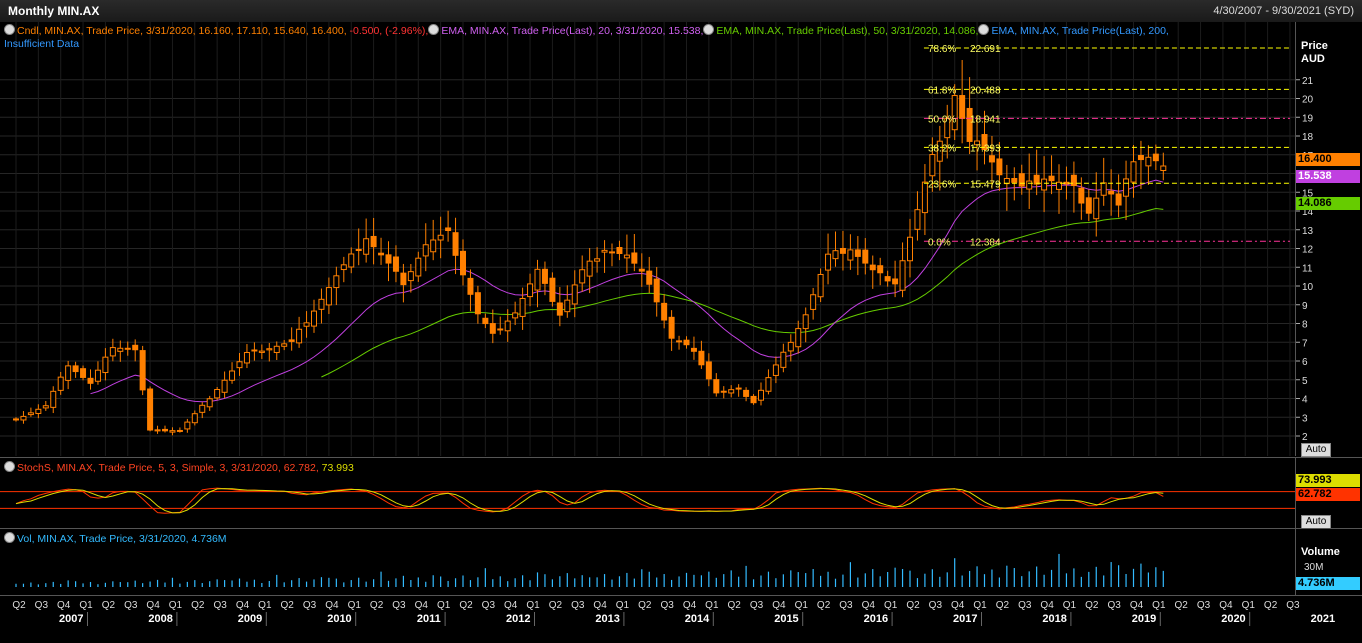  I want to click on price-tick-label: 12, so click(1308, 250).